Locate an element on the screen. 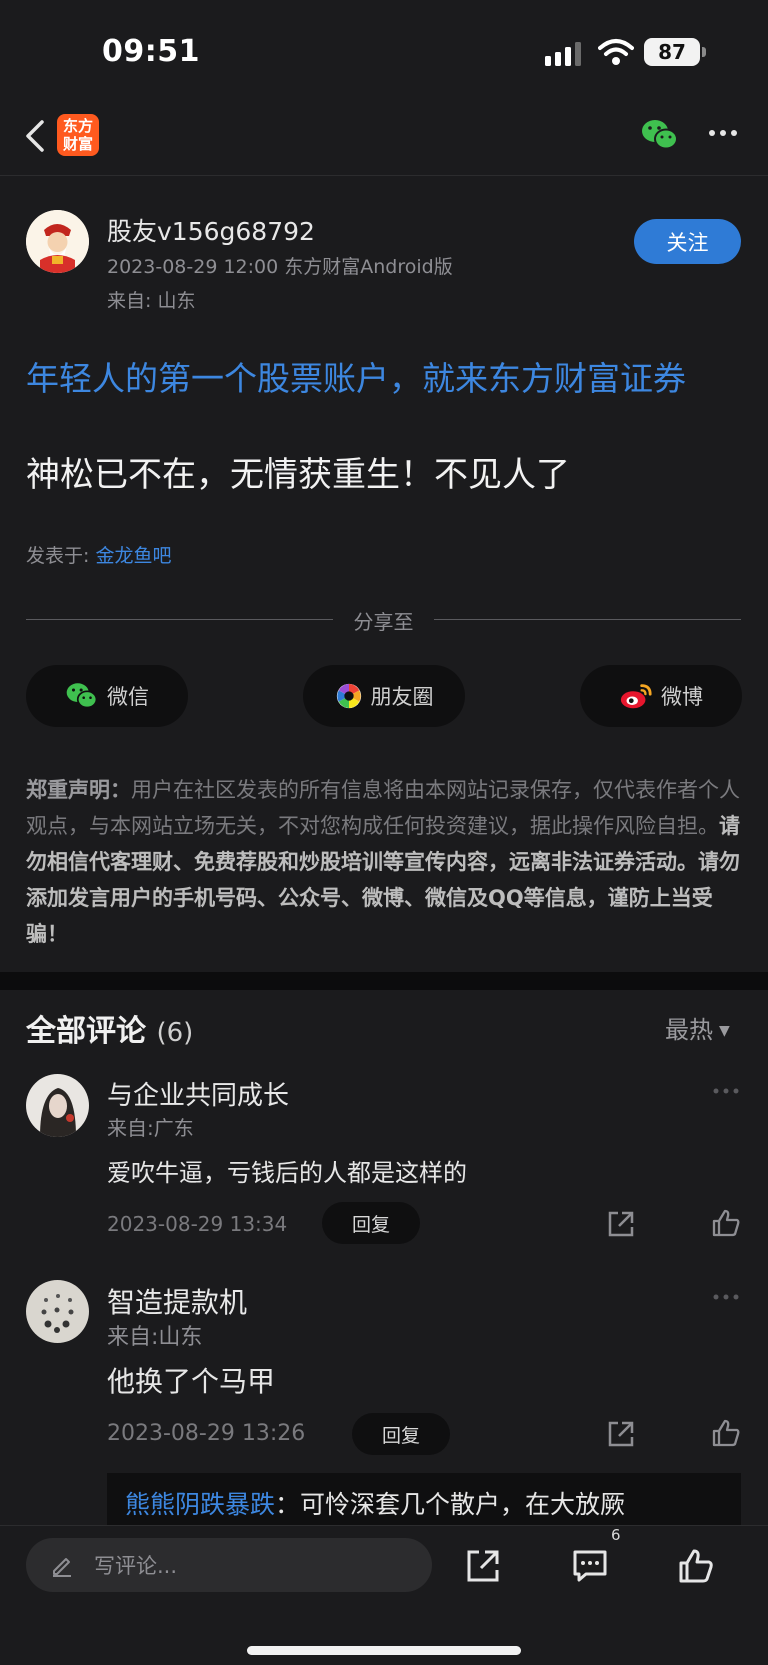 Image resolution: width=768 pixels, height=1665 pixels. share-wechat-button: 微信 is located at coordinates (107, 696).